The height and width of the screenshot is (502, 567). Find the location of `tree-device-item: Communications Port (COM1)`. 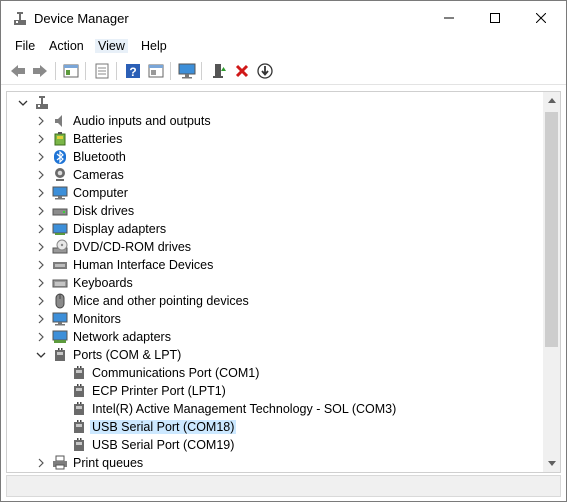

tree-device-item: Communications Port (COM1) is located at coordinates (274, 373).